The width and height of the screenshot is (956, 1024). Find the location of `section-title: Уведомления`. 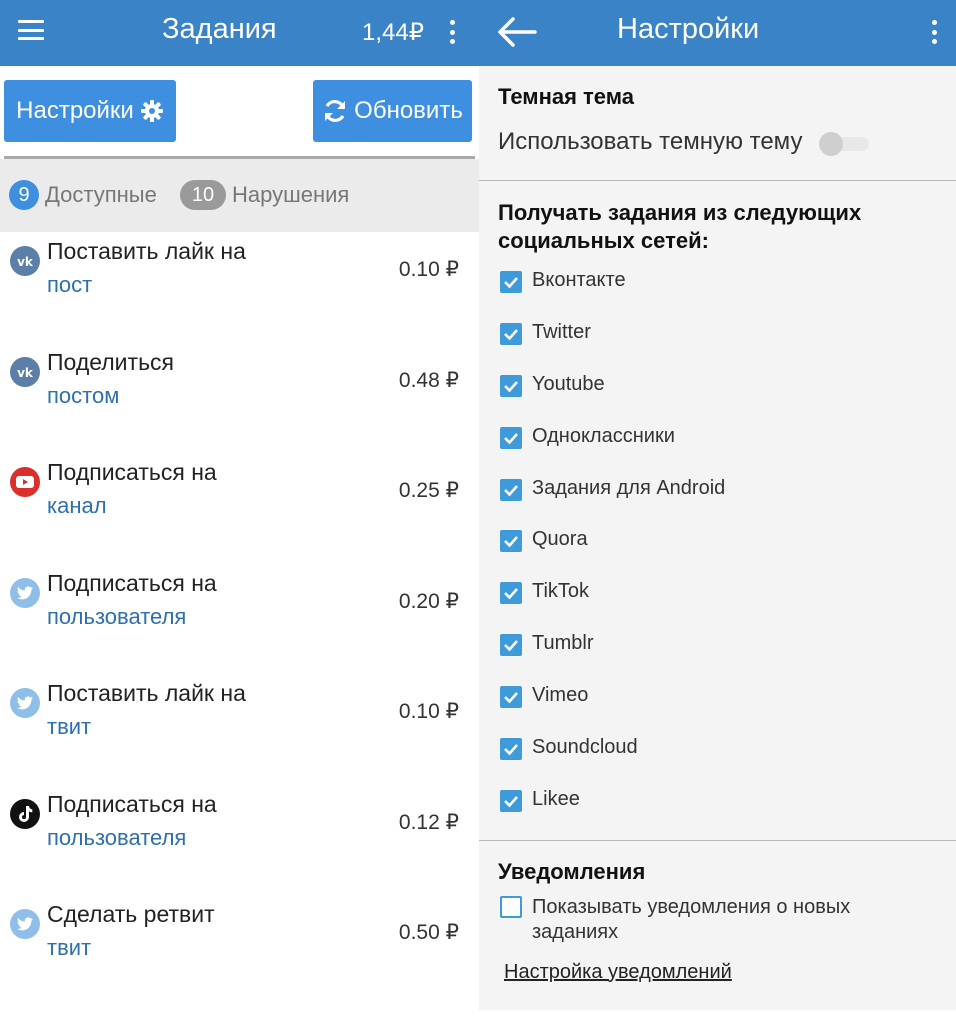

section-title: Уведомления is located at coordinates (572, 871).